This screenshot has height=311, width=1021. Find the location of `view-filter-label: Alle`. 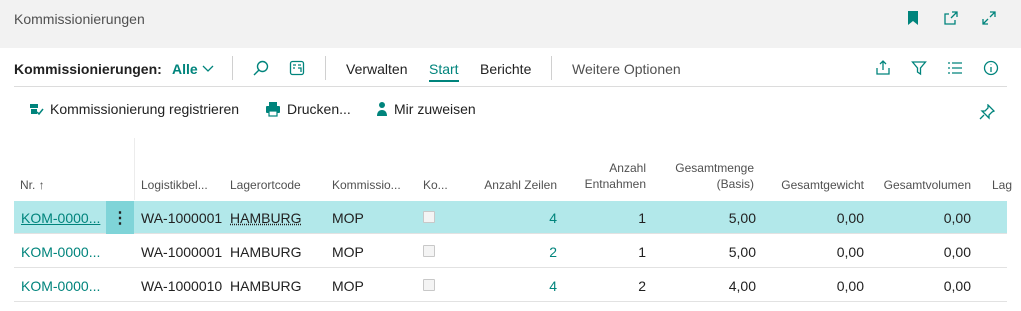

view-filter-label: Alle is located at coordinates (185, 69).